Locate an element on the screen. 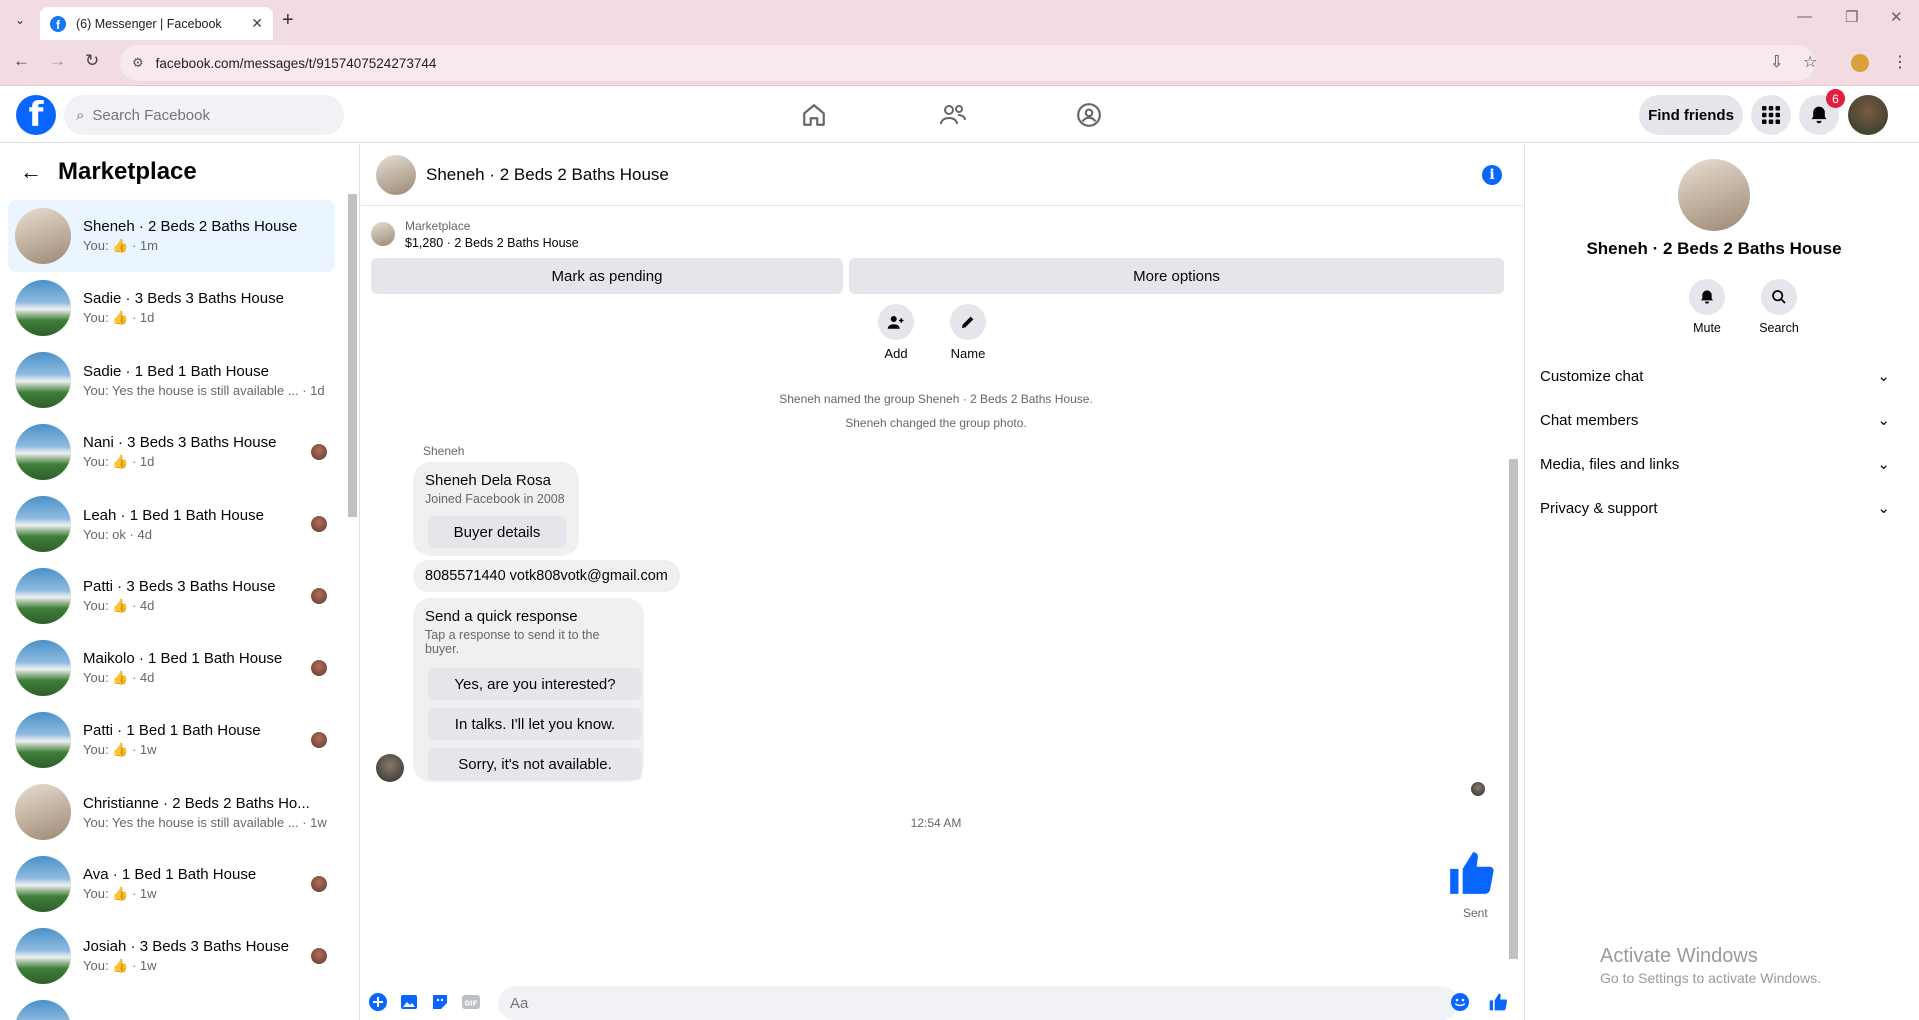  close-tab-icon: ✕ is located at coordinates (257, 23).